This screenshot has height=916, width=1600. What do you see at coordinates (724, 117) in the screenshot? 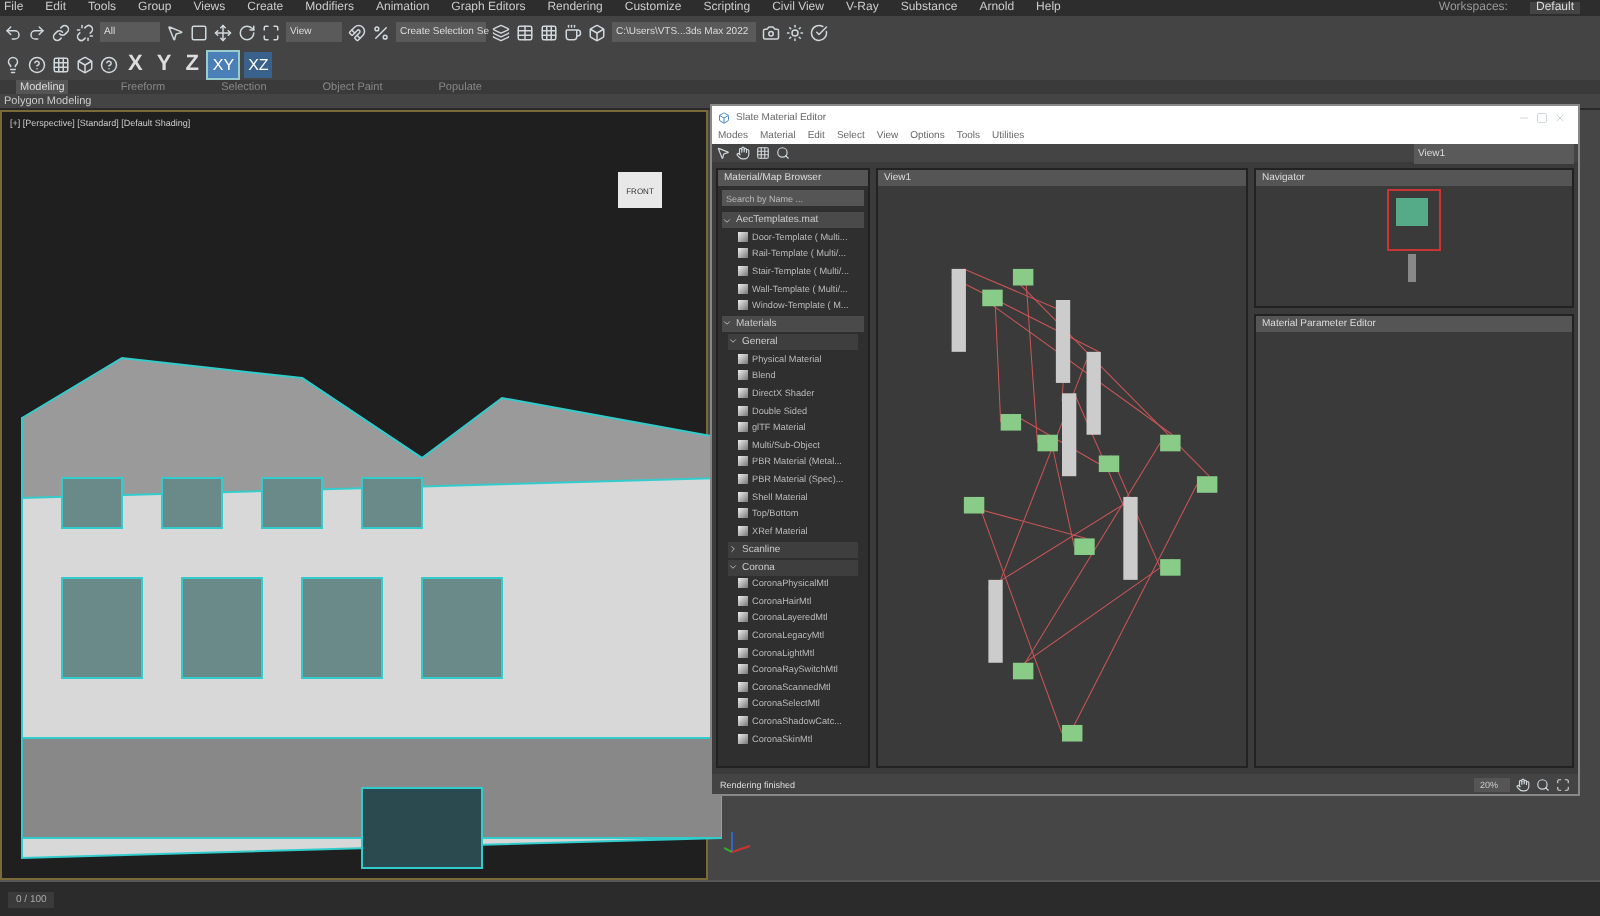
I see `app-icon` at bounding box center [724, 117].